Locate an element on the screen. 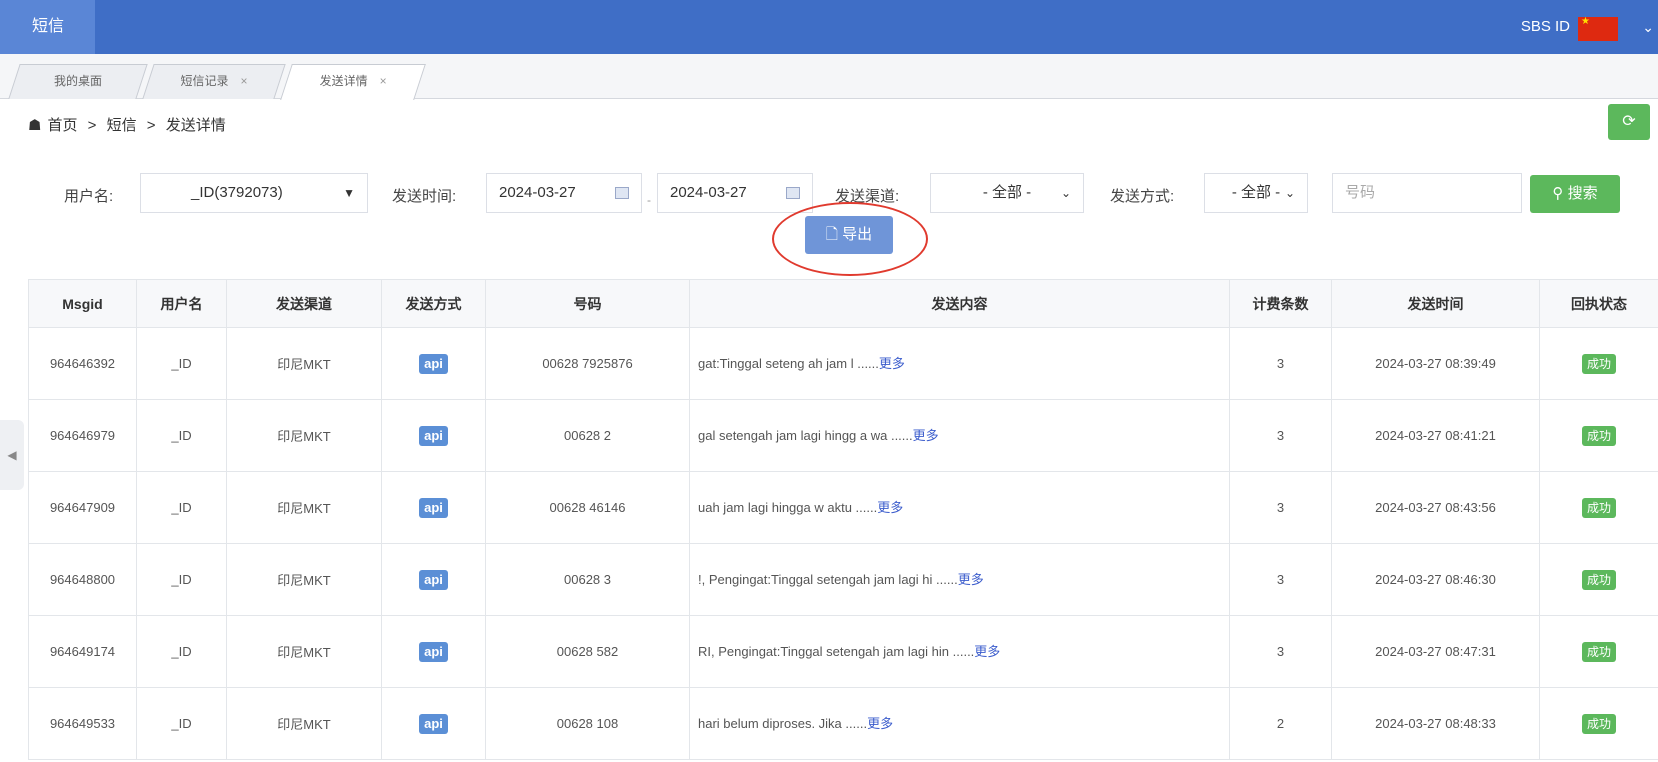  content-cell: gat:Tinggal seteng ah jam l ......更多 is located at coordinates (959, 363).